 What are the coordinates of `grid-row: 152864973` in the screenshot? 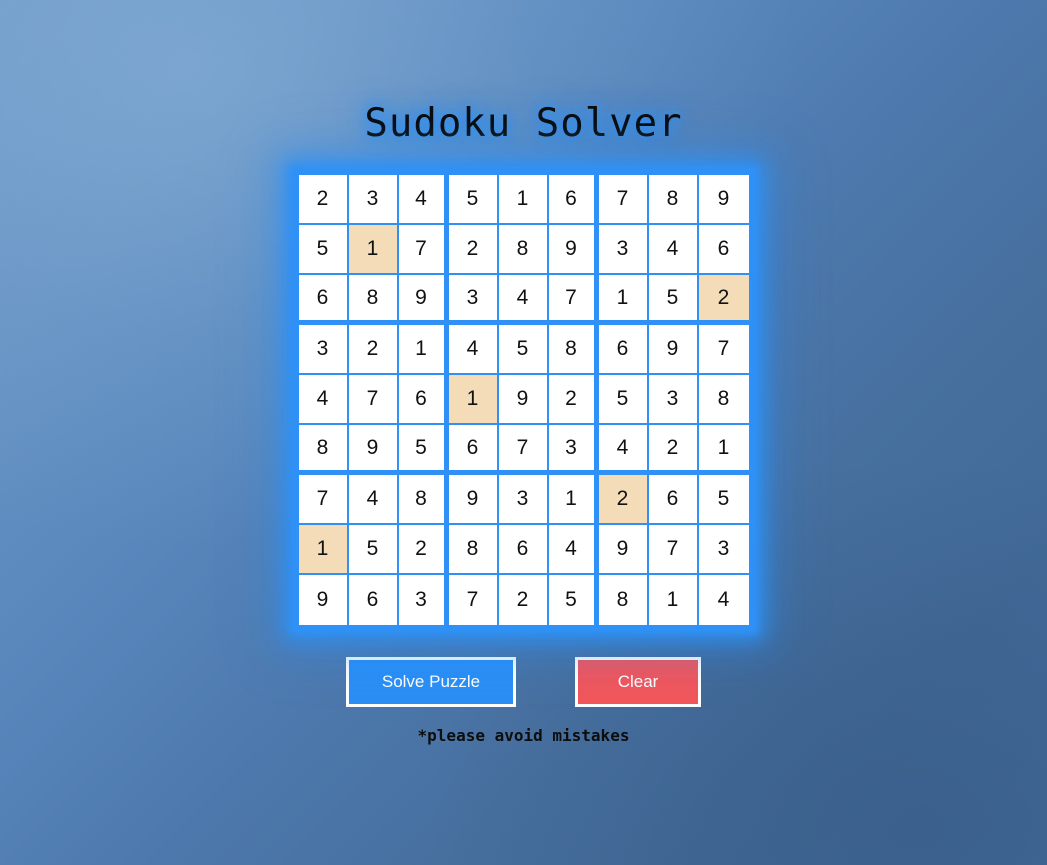 It's located at (523, 550).